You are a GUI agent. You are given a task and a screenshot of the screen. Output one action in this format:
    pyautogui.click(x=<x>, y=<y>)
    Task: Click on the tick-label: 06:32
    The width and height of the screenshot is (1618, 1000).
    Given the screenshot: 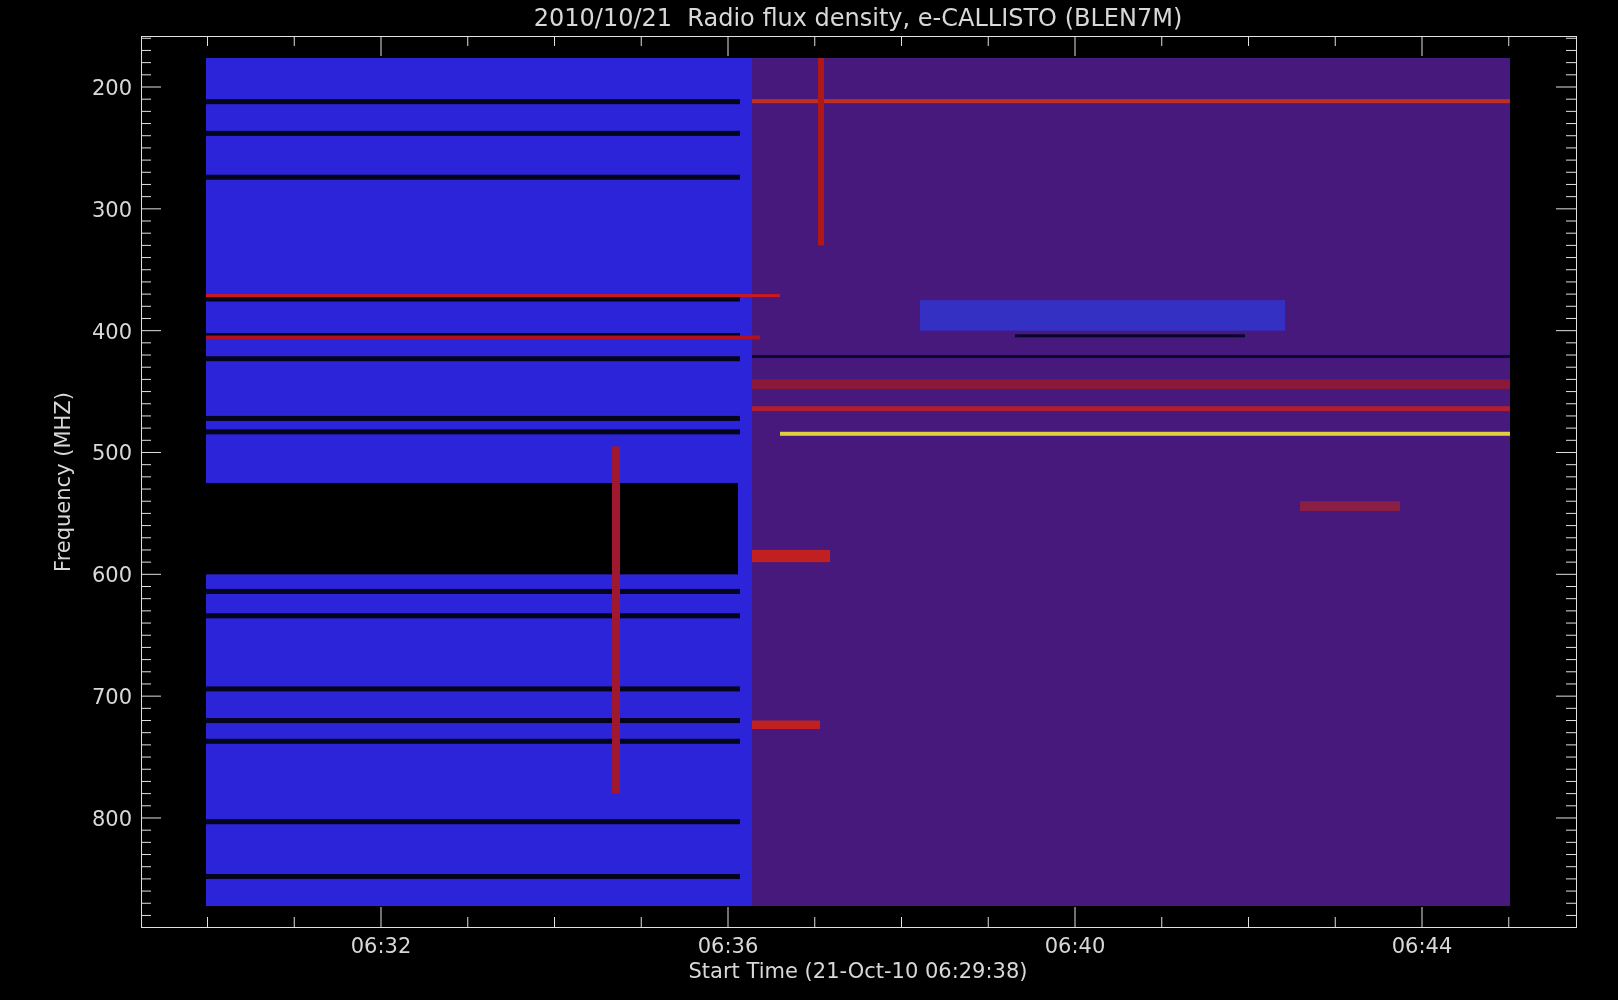 What is the action you would take?
    pyautogui.click(x=381, y=946)
    